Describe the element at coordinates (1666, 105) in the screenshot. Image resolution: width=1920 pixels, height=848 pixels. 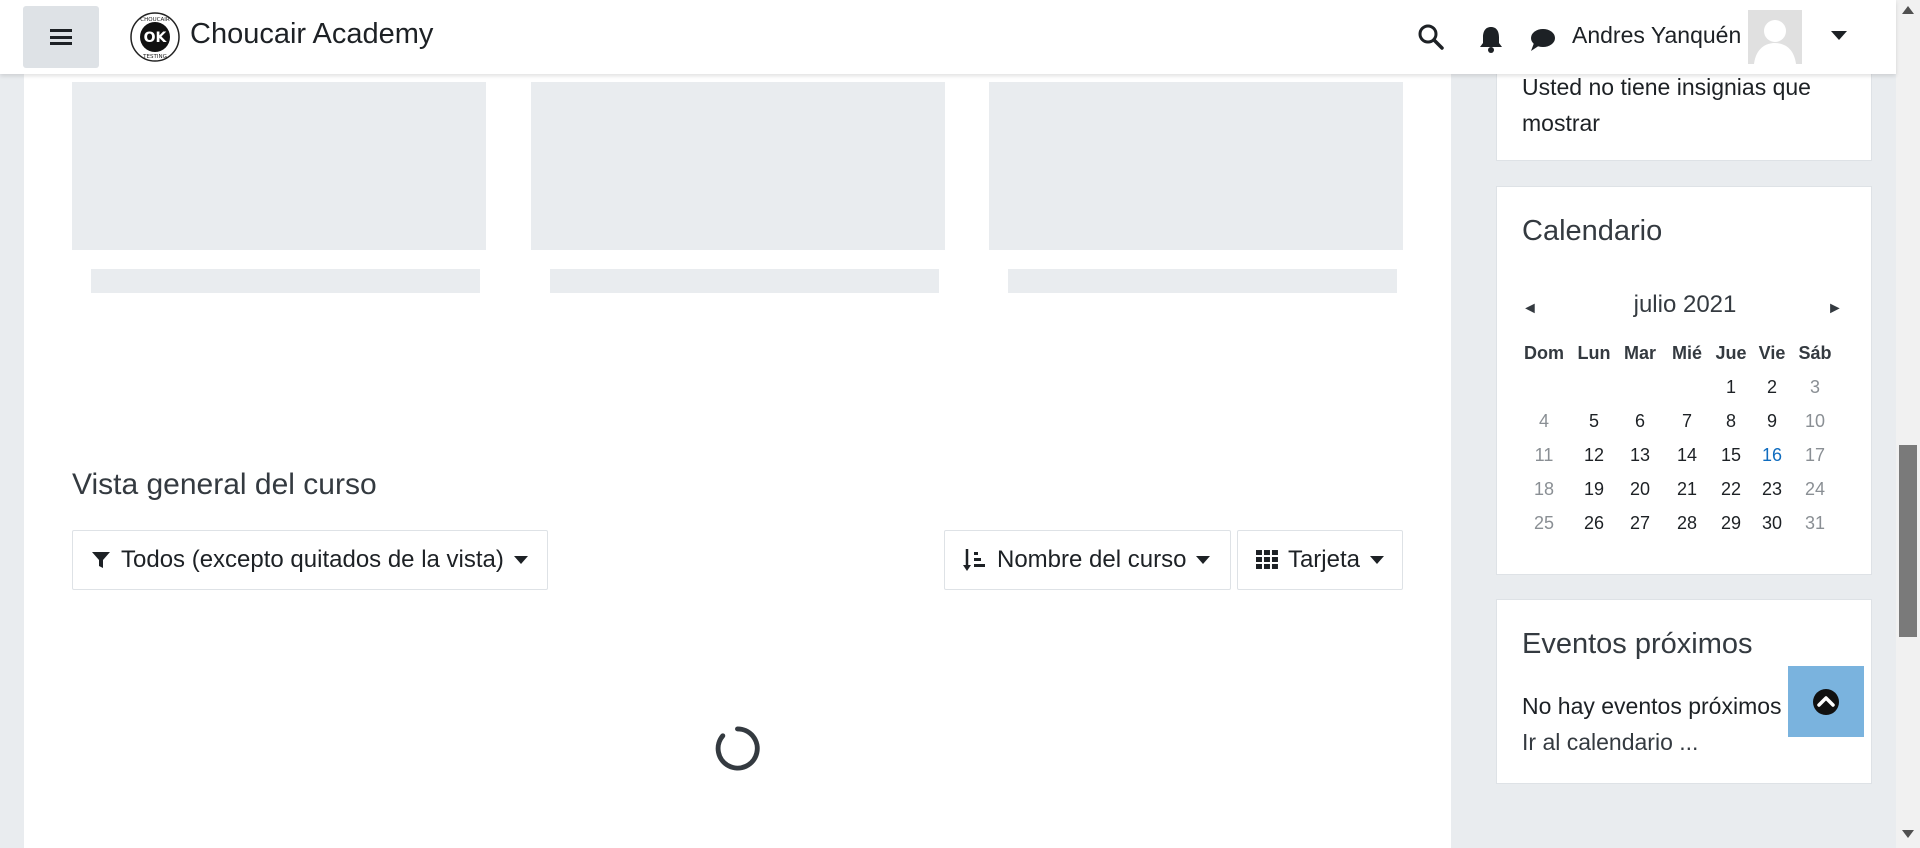
I see `badges-empty-text: Usted no tiene insignias que mostrar` at that location.